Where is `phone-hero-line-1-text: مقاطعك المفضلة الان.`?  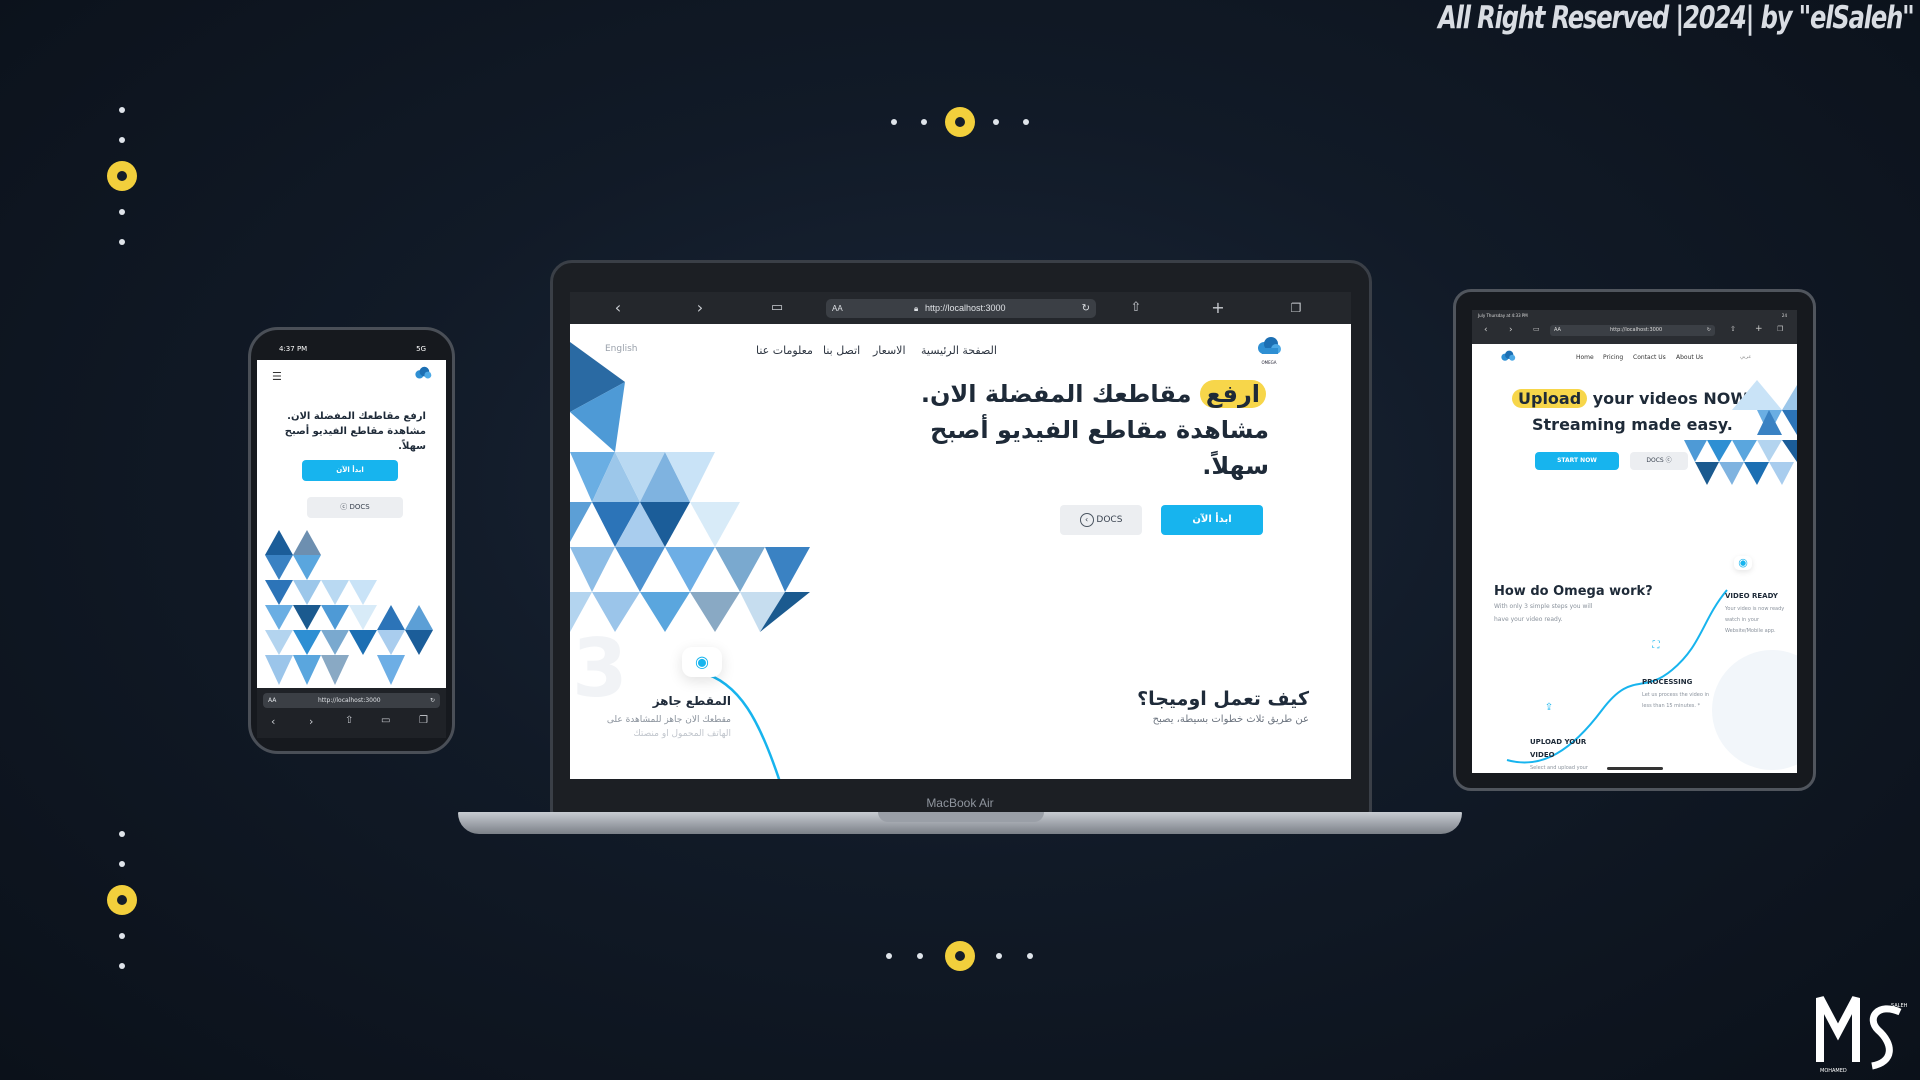 phone-hero-line-1-text: مقاطعك المفضلة الان. is located at coordinates (343, 416).